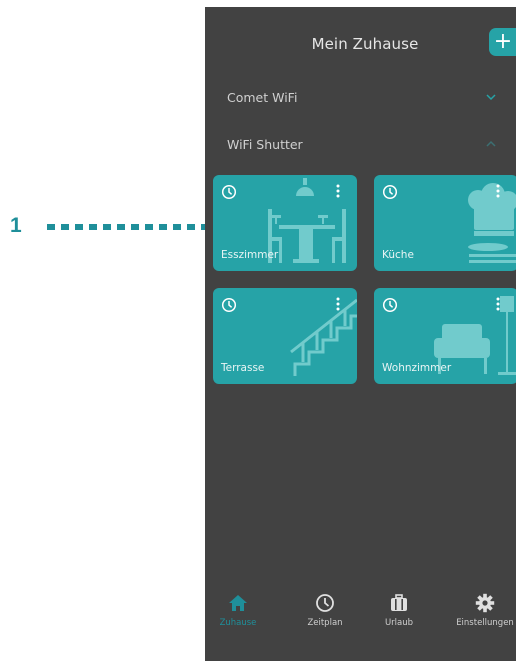 This screenshot has width=516, height=661. I want to click on suitcase-icon, so click(399, 602).